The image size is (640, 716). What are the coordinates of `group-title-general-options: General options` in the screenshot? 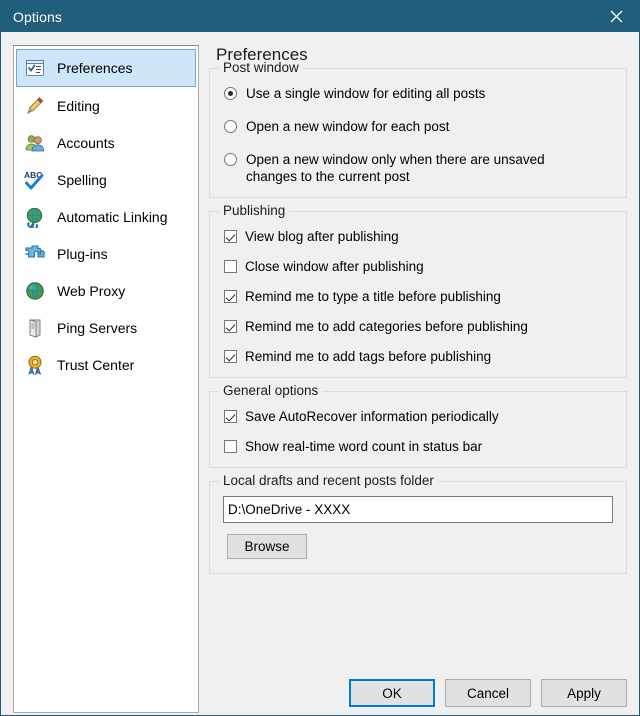 It's located at (271, 390).